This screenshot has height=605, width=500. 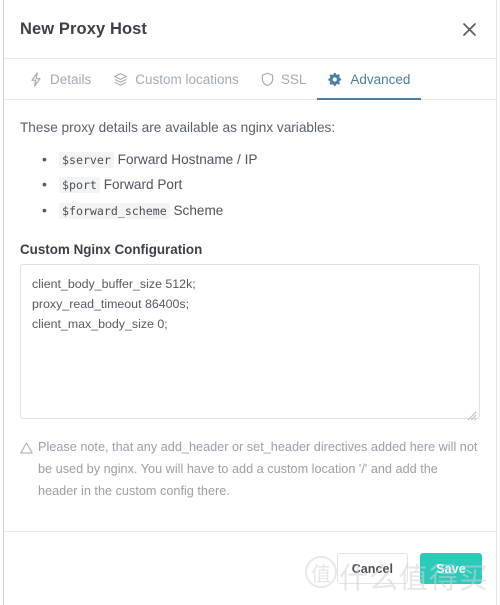 What do you see at coordinates (335, 79) in the screenshot?
I see `gear-icon` at bounding box center [335, 79].